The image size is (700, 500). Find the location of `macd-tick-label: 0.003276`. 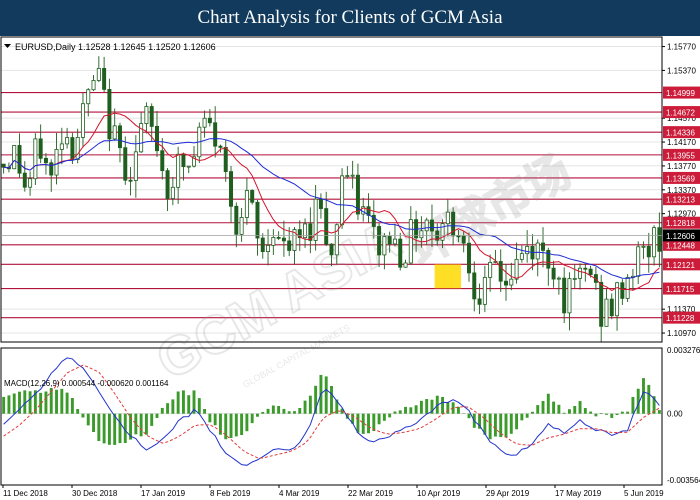

macd-tick-label: 0.003276 is located at coordinates (683, 350).